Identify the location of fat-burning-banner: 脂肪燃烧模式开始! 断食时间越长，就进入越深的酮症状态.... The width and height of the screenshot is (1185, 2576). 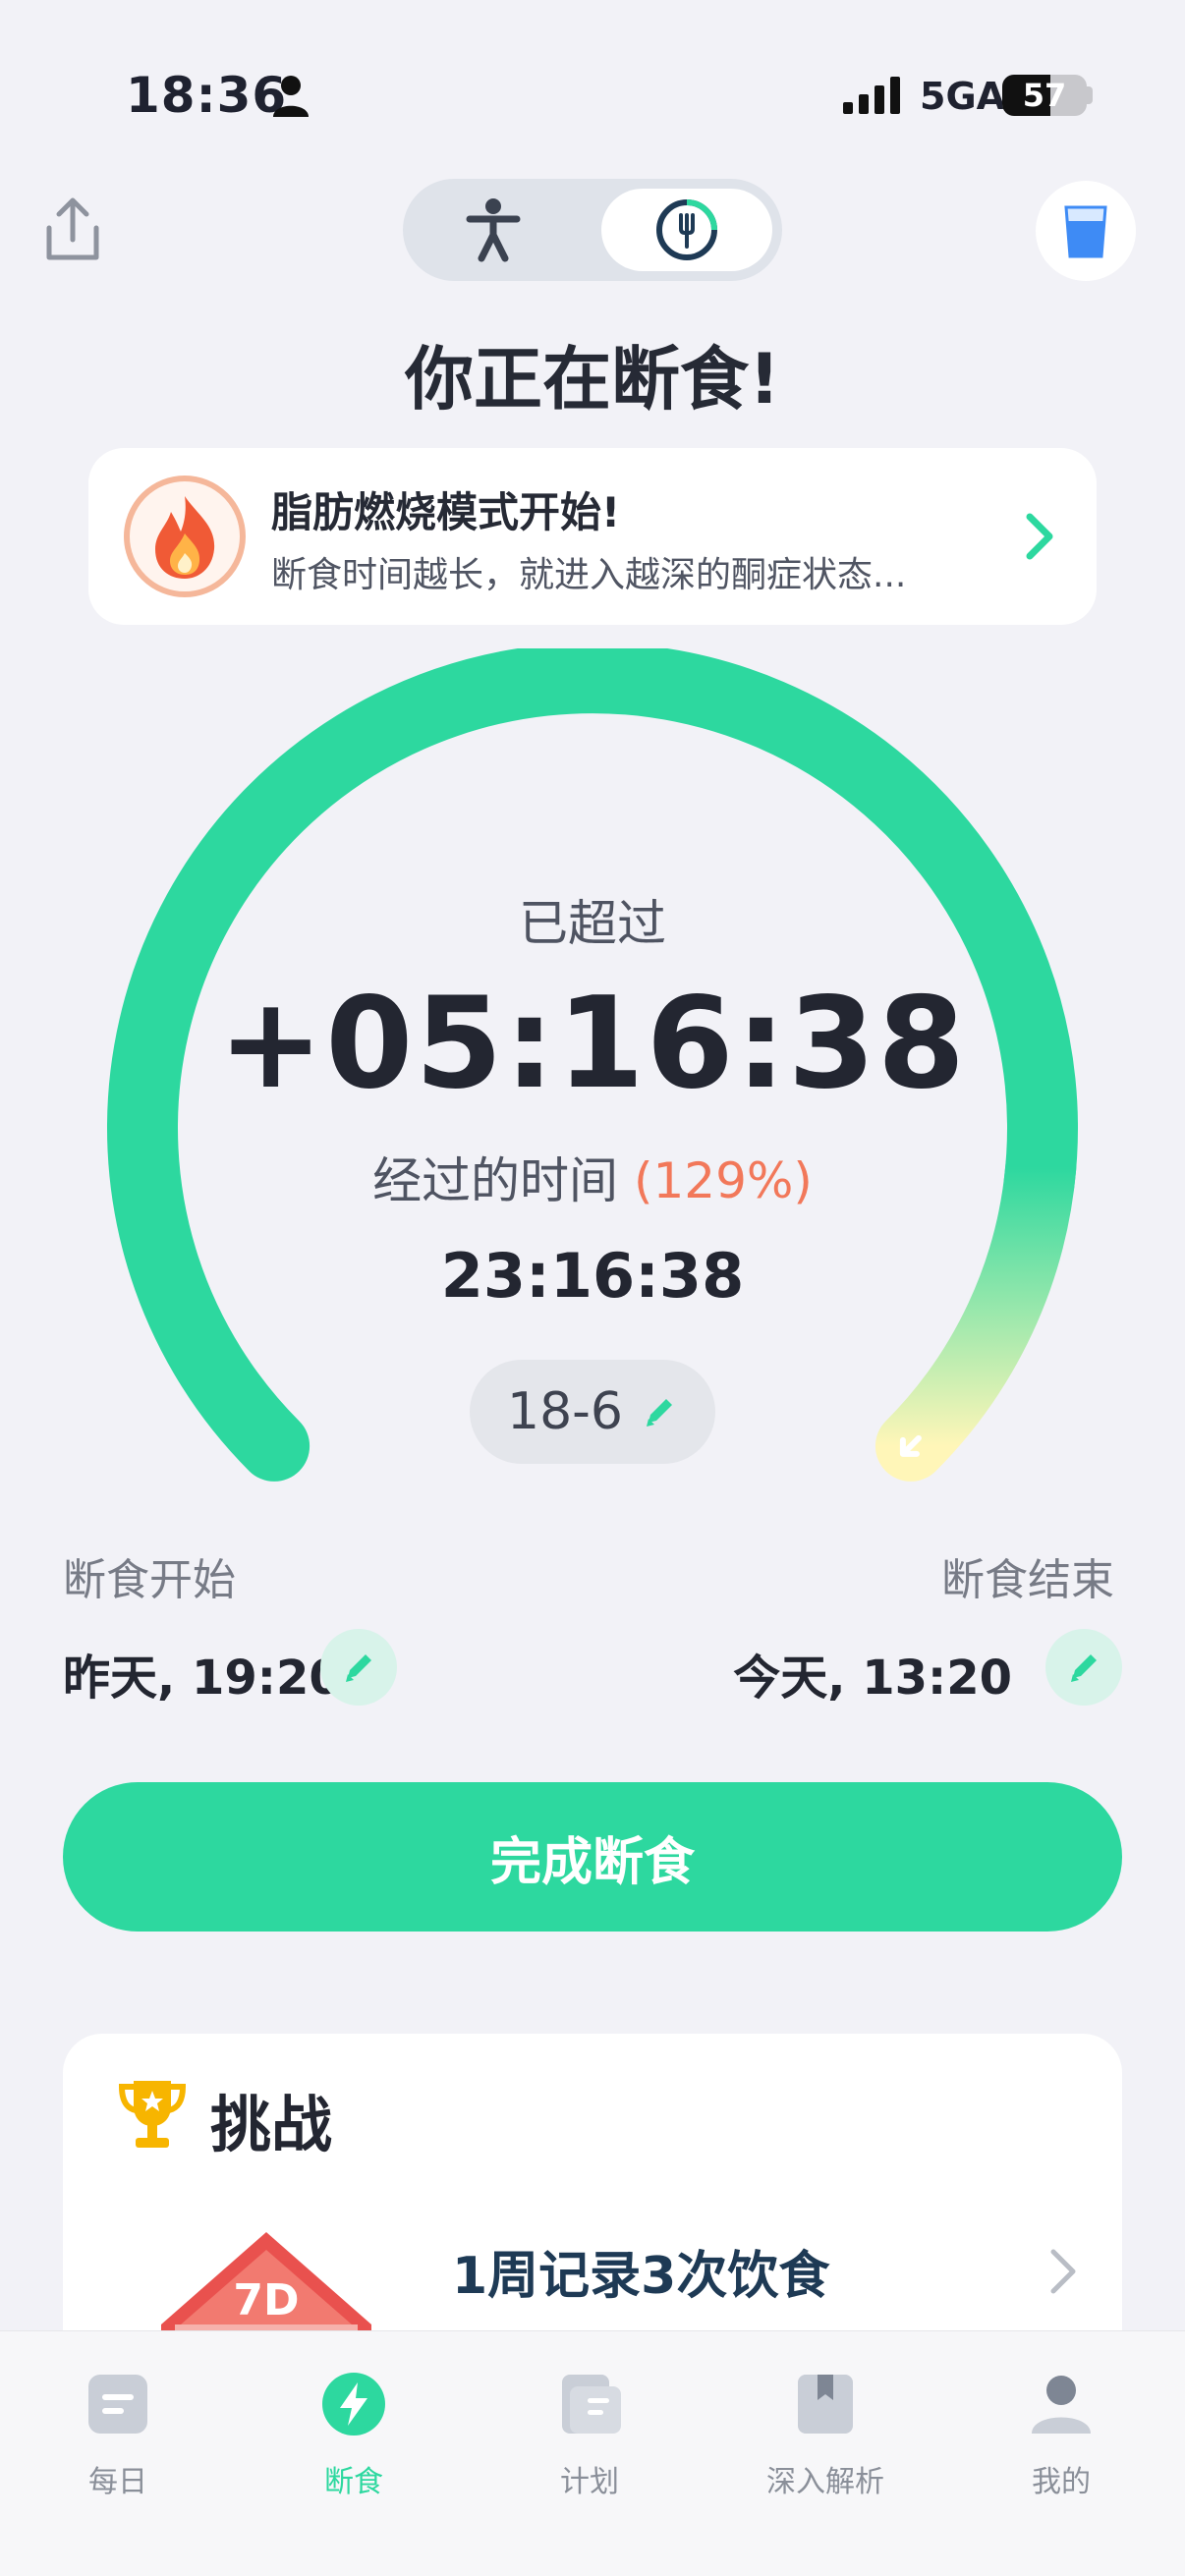
(592, 536).